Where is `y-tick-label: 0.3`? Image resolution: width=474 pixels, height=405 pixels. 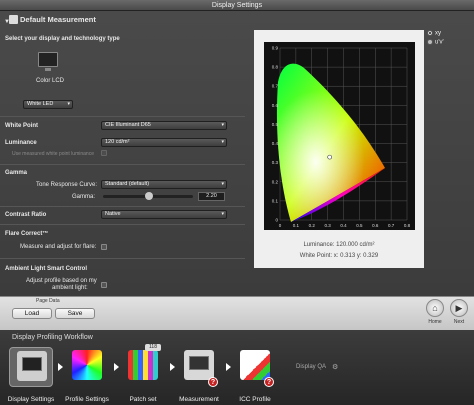
y-tick-label: 0.3 is located at coordinates (275, 162).